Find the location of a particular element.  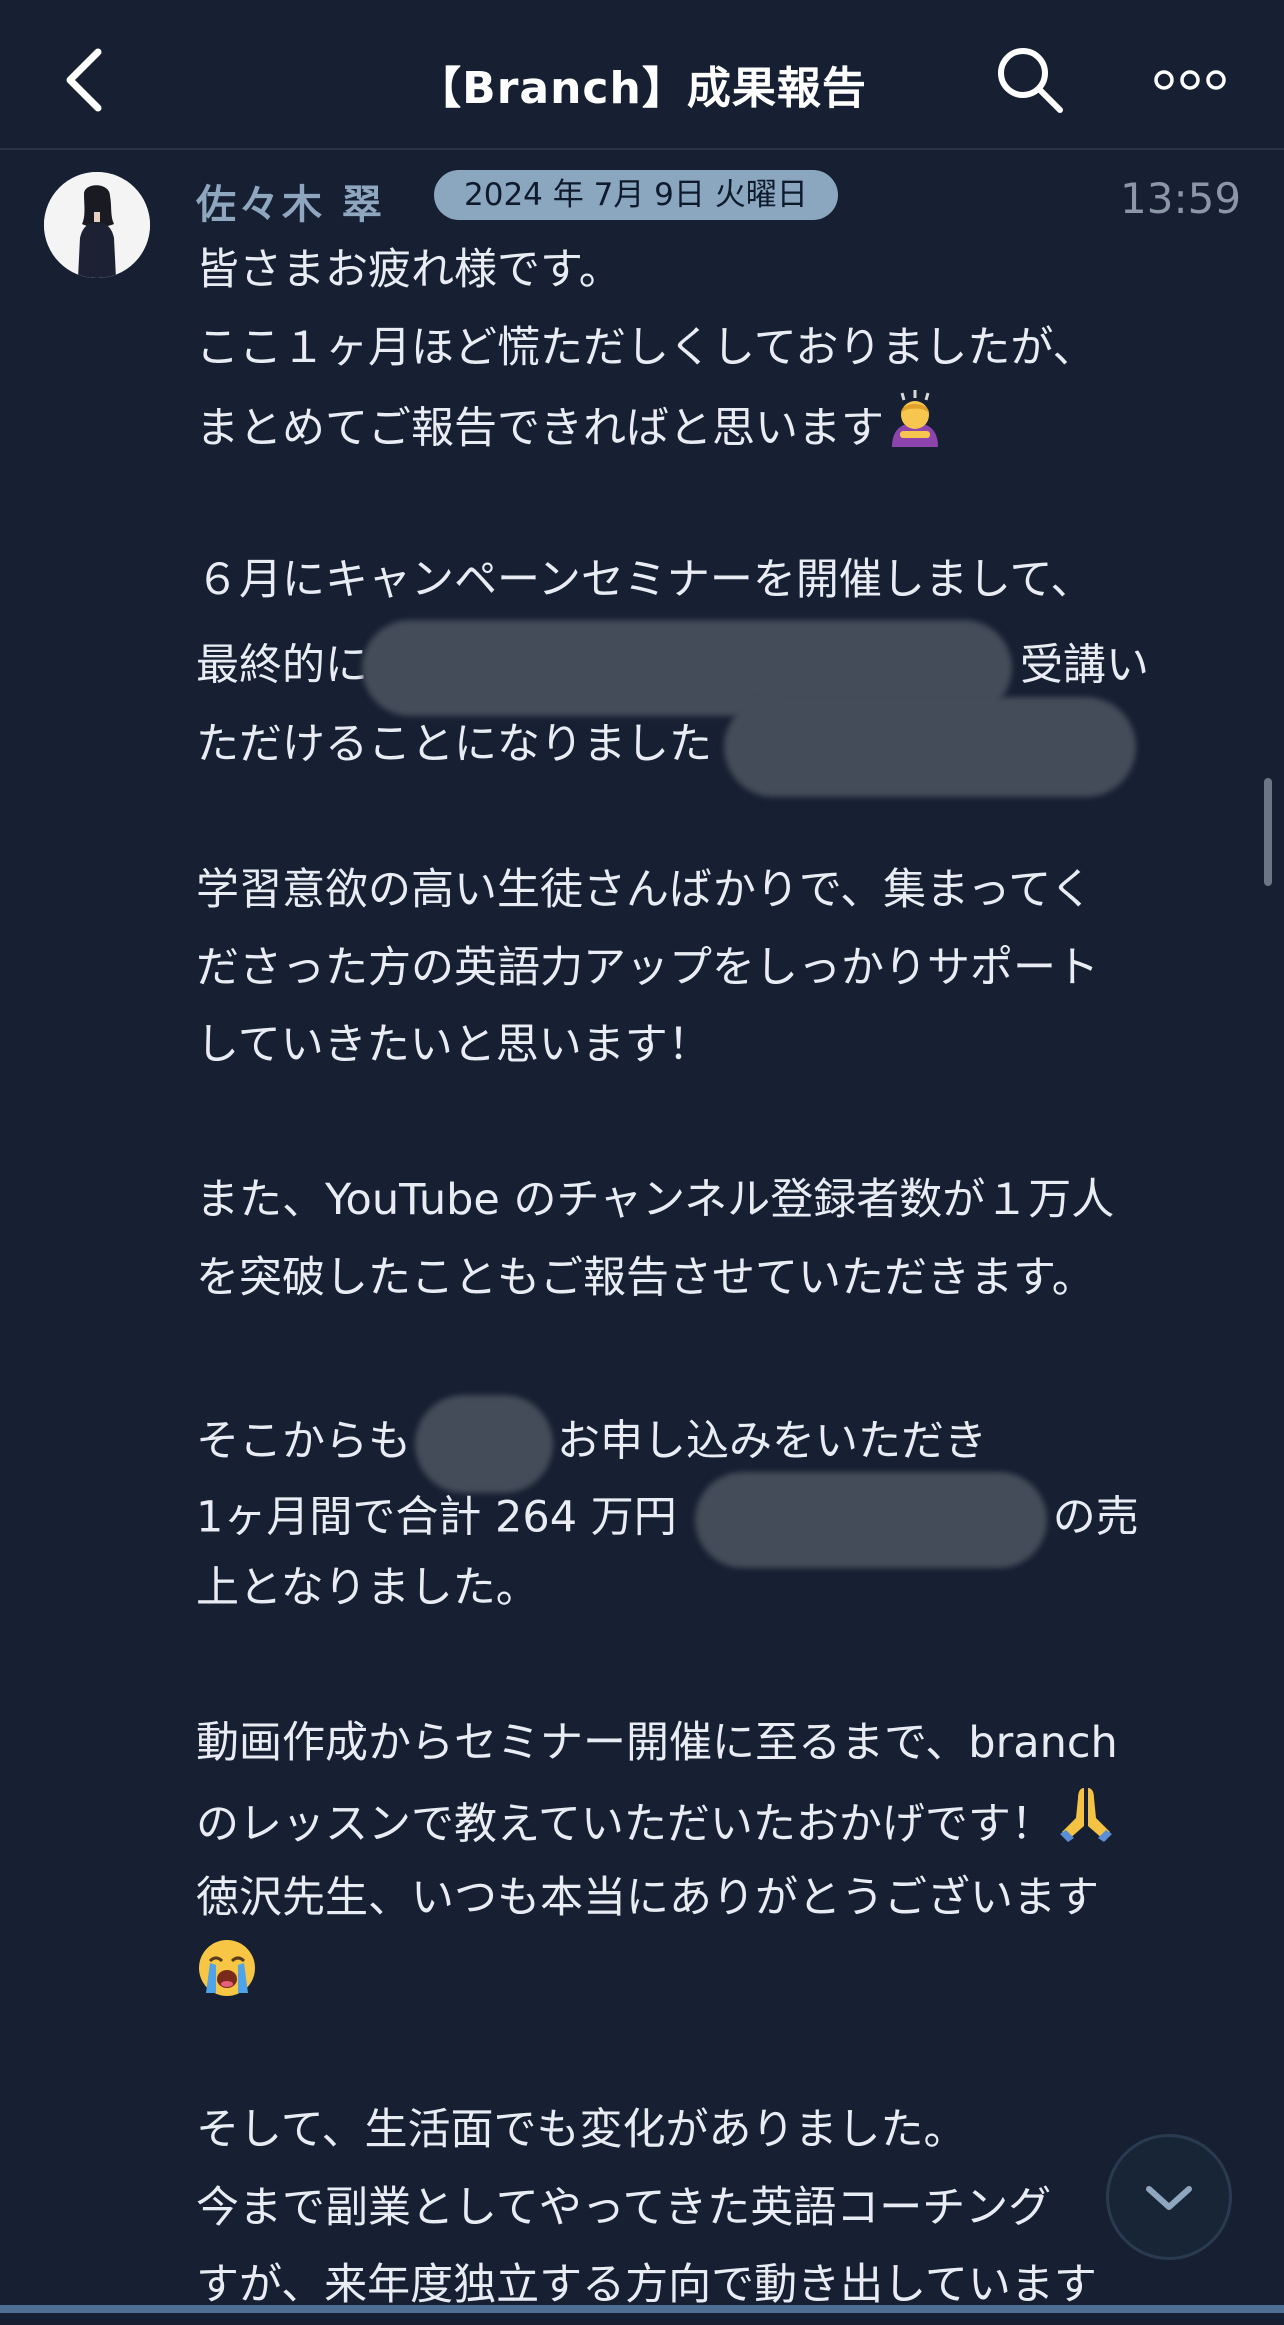

more-horizontal-icon is located at coordinates (1190, 80).